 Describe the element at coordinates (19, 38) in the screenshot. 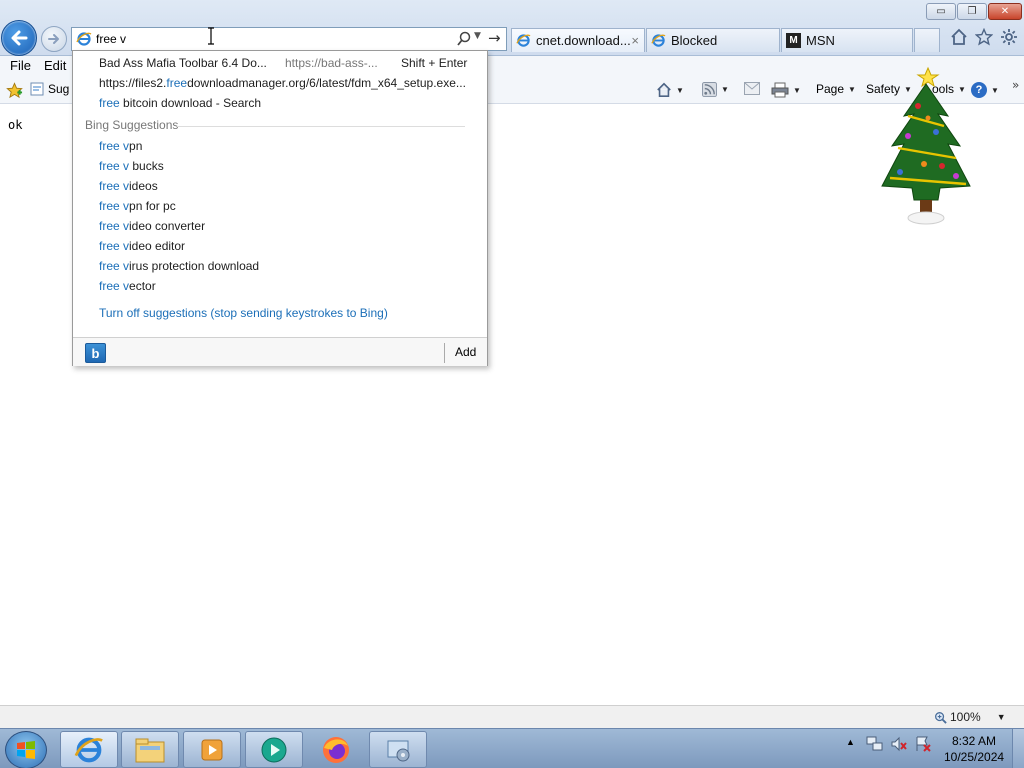

I see `back-button` at that location.